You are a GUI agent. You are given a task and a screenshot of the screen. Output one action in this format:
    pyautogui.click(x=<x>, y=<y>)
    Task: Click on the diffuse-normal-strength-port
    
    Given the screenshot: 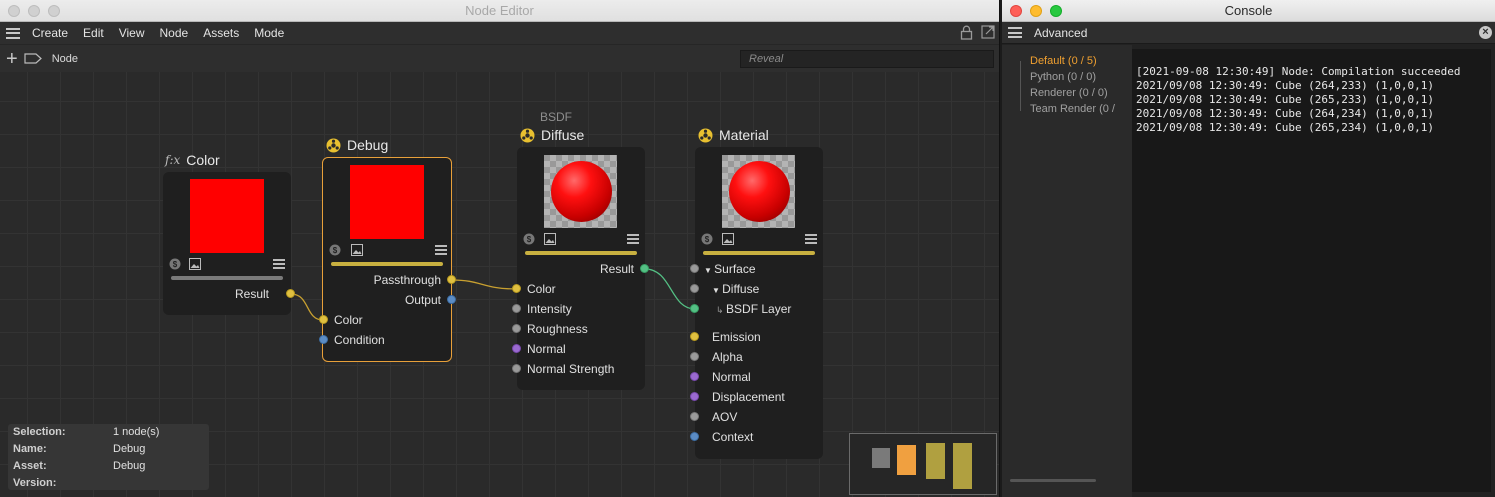 What is the action you would take?
    pyautogui.click(x=516, y=368)
    